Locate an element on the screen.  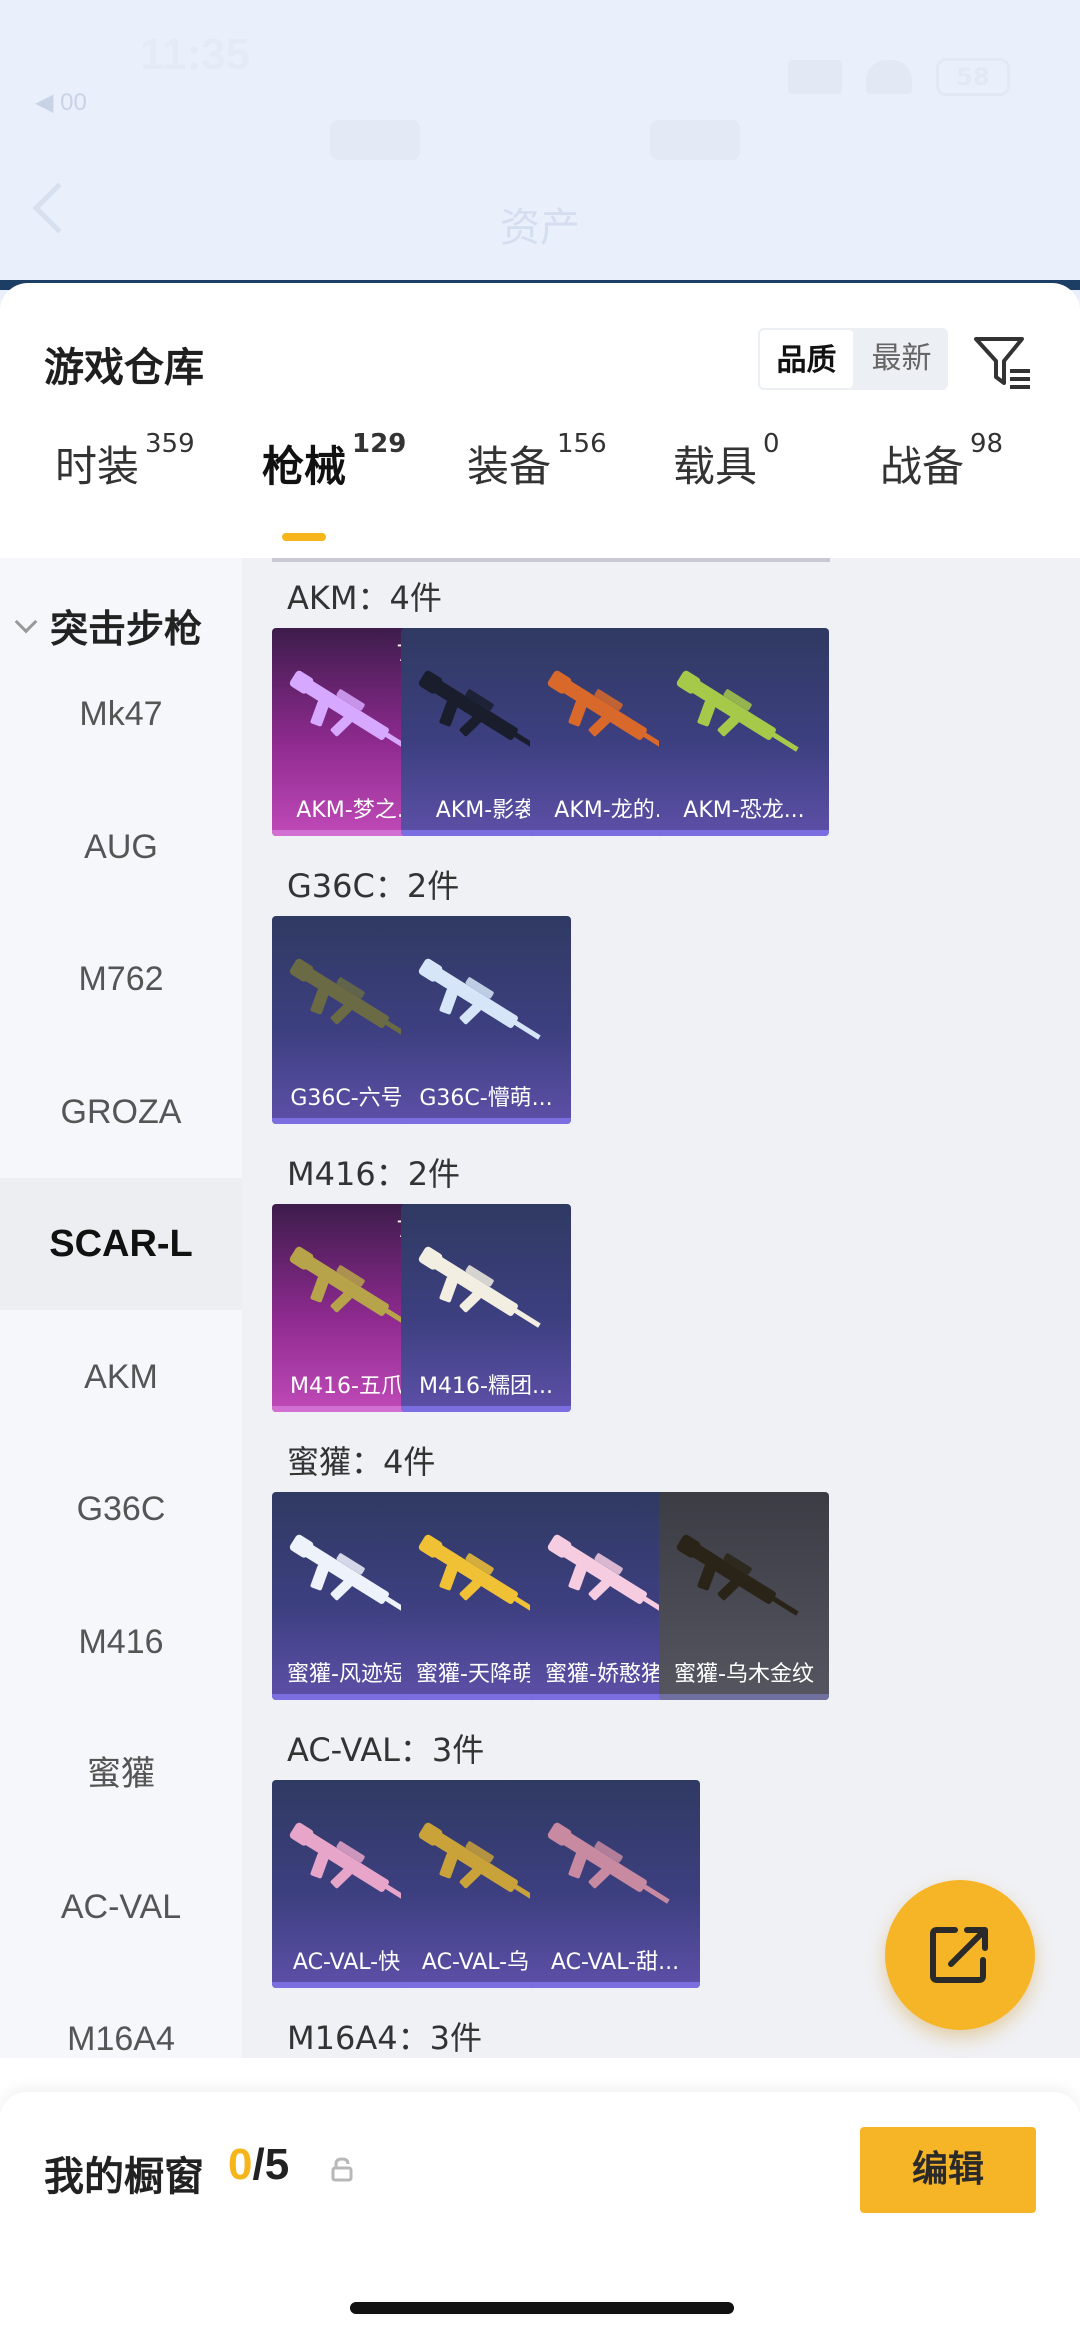
active-tab-indicator is located at coordinates (304, 537).